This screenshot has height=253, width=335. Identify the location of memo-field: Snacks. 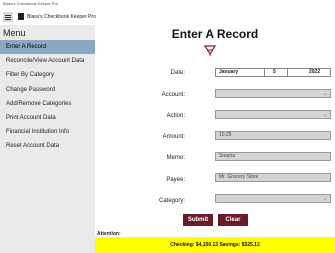
(273, 156).